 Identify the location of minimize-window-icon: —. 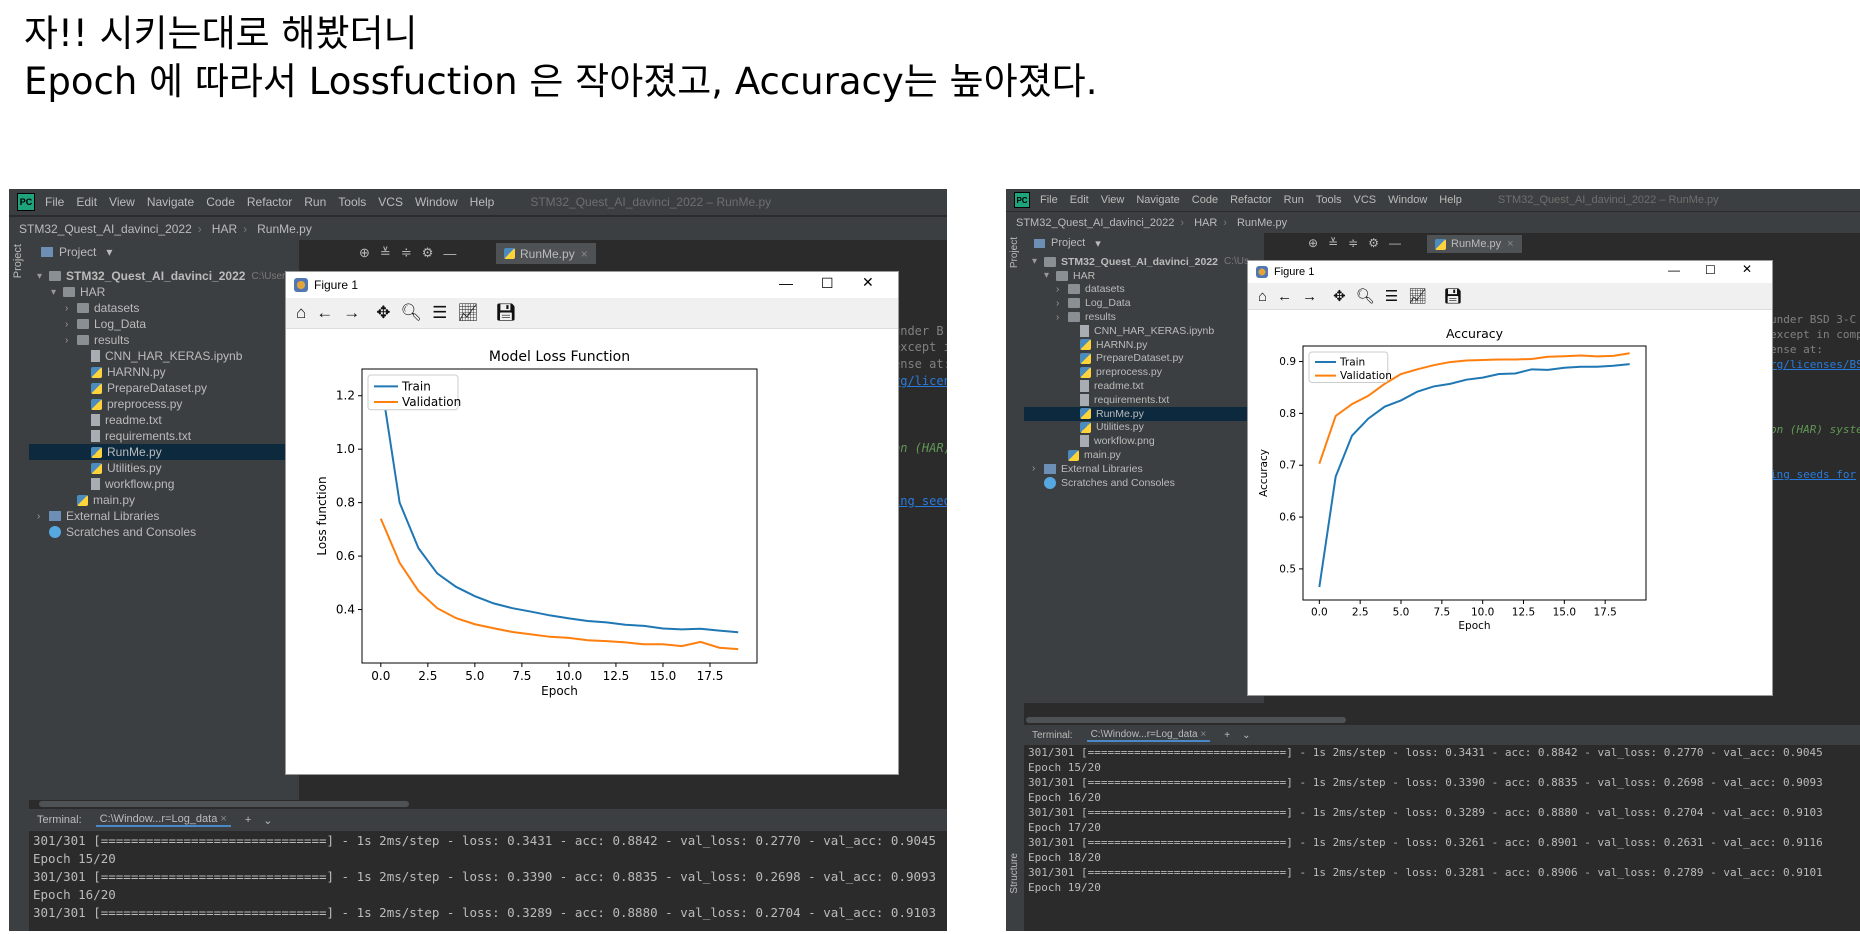
(1674, 270).